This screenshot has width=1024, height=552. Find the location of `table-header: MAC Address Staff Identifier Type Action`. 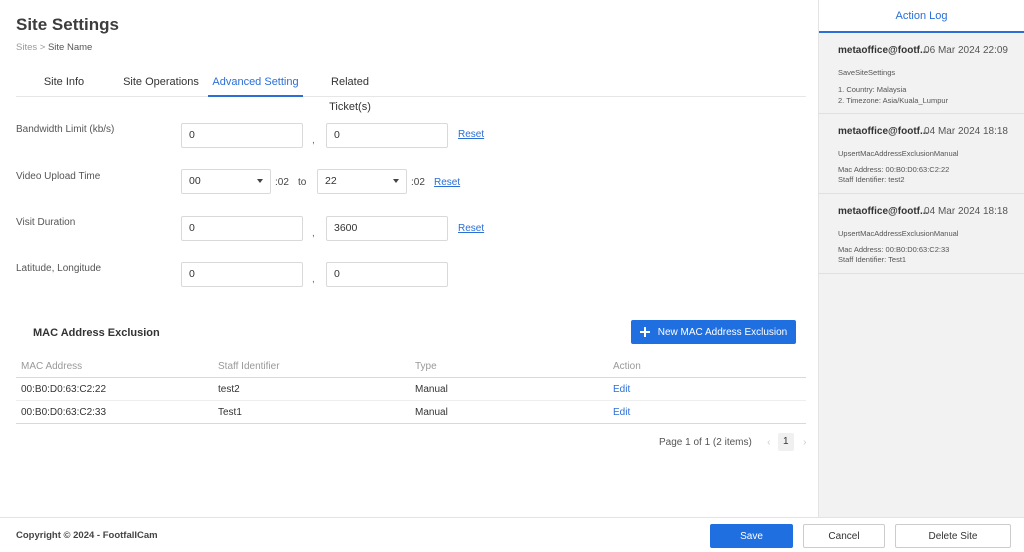

table-header: MAC Address Staff Identifier Type Action is located at coordinates (411, 366).